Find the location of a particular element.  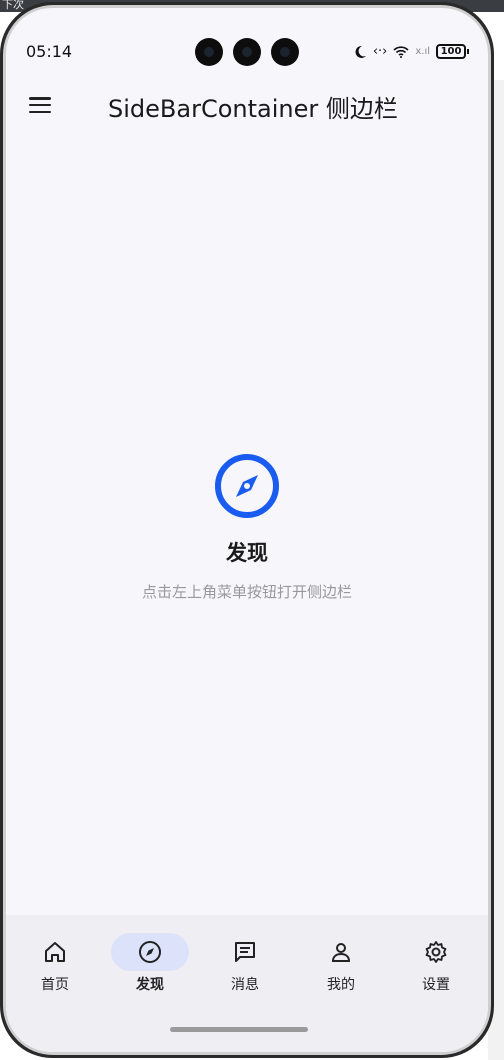

message-icon is located at coordinates (245, 952).